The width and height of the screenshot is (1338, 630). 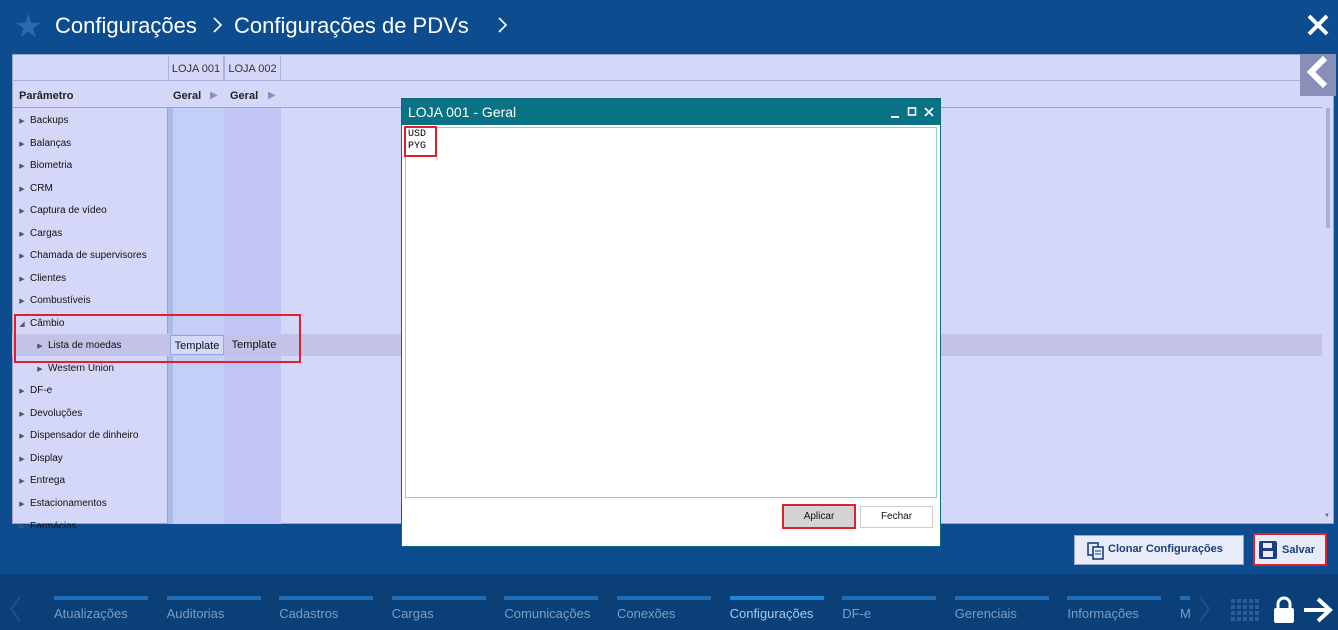 What do you see at coordinates (912, 114) in the screenshot?
I see `maximize-icon` at bounding box center [912, 114].